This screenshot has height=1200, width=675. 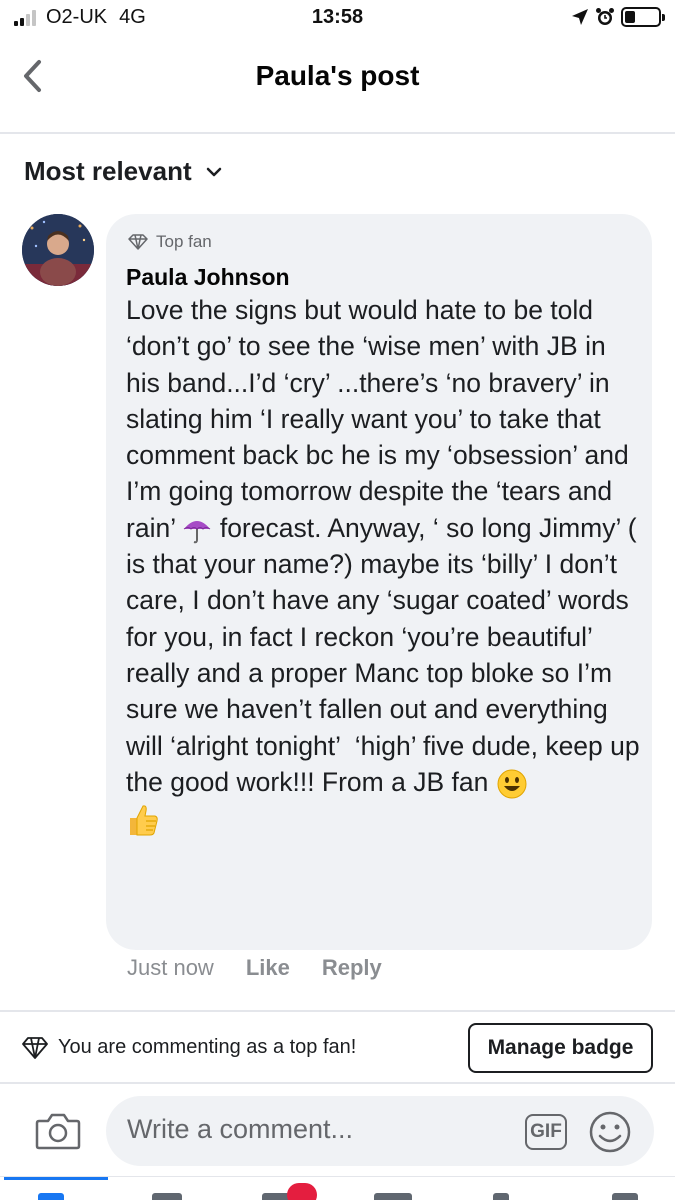 What do you see at coordinates (580, 17) in the screenshot?
I see `location-icon` at bounding box center [580, 17].